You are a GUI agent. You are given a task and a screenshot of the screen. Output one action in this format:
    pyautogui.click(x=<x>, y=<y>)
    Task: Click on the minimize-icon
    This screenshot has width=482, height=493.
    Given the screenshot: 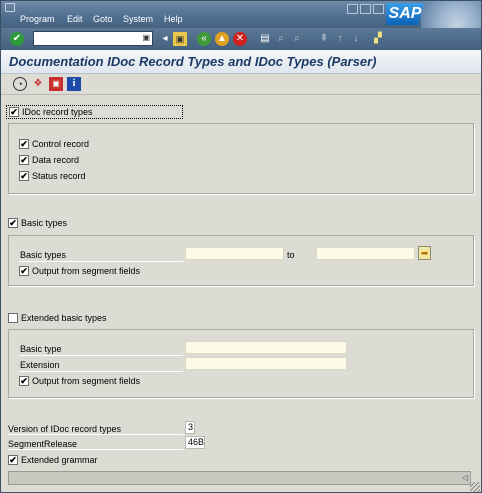 What is the action you would take?
    pyautogui.click(x=352, y=9)
    